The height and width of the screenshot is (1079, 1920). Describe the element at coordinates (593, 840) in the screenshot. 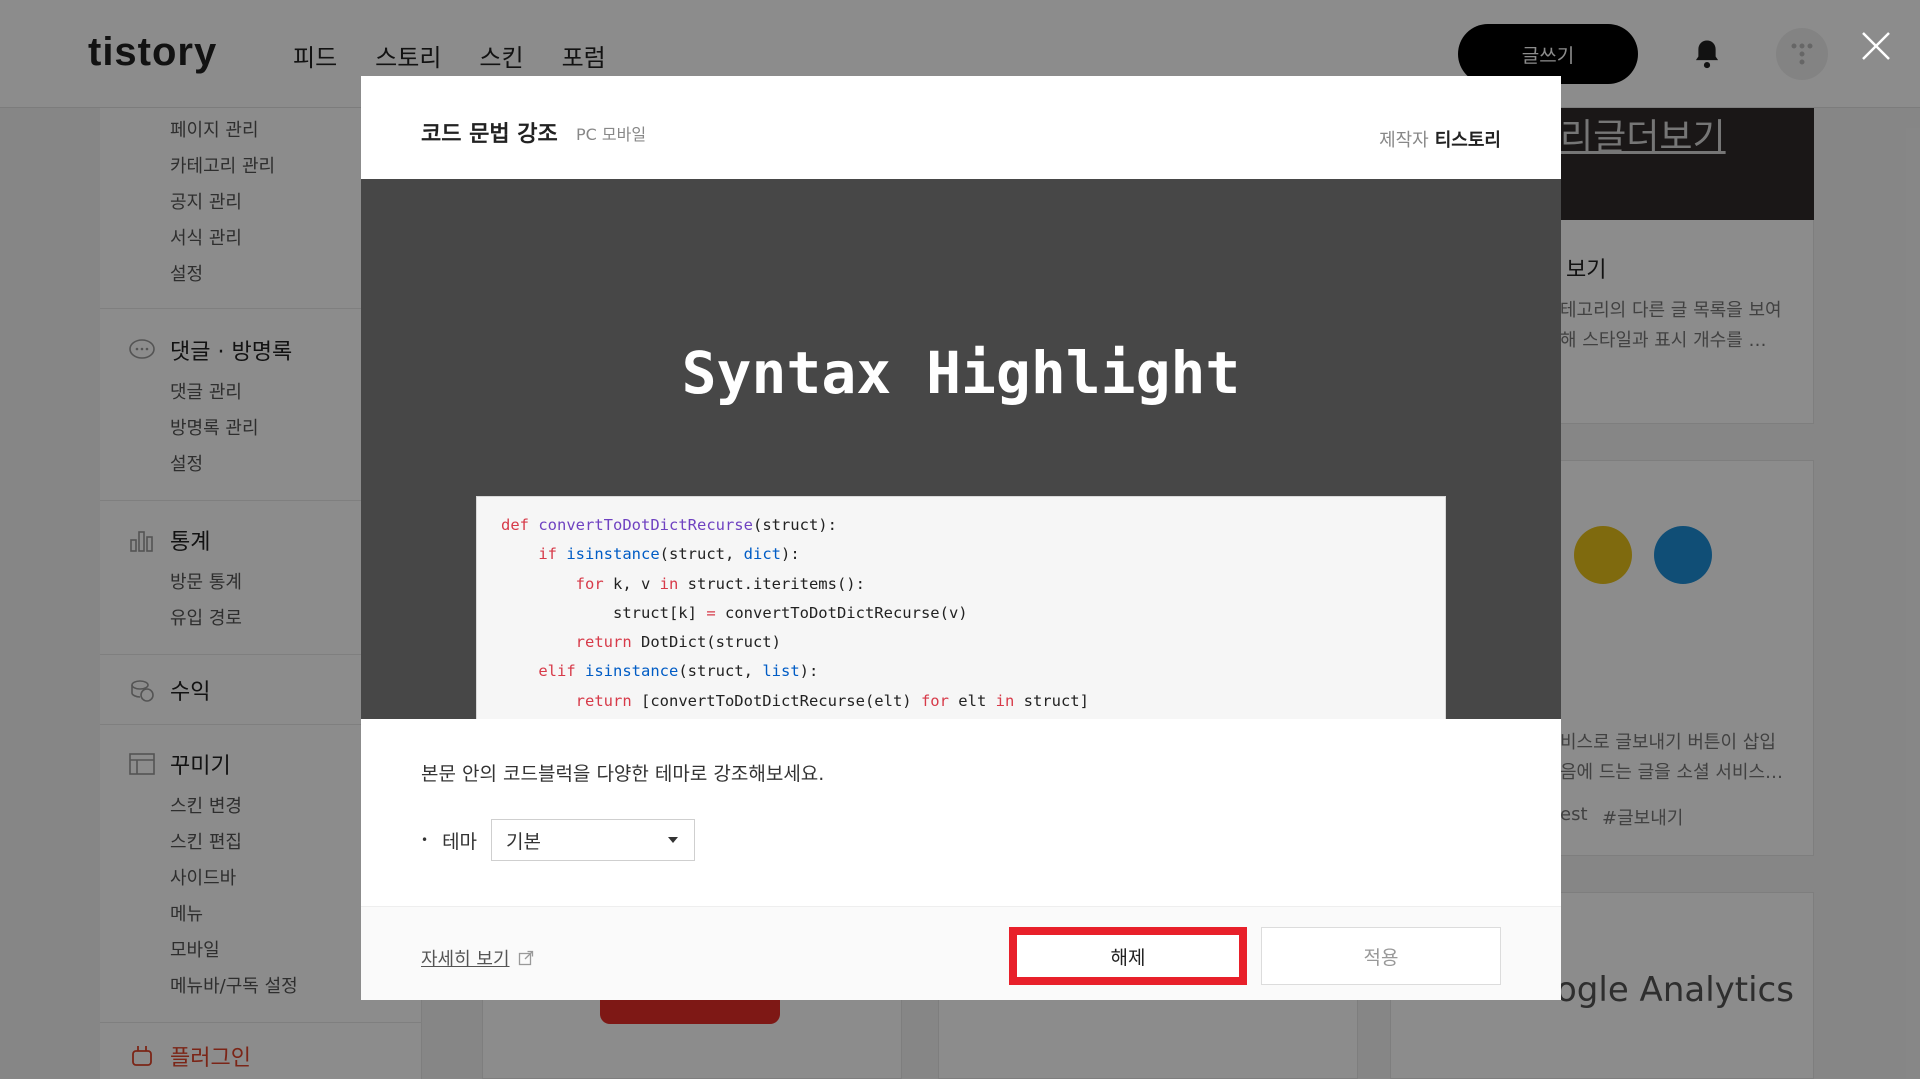

I see `theme-select: 기본` at that location.